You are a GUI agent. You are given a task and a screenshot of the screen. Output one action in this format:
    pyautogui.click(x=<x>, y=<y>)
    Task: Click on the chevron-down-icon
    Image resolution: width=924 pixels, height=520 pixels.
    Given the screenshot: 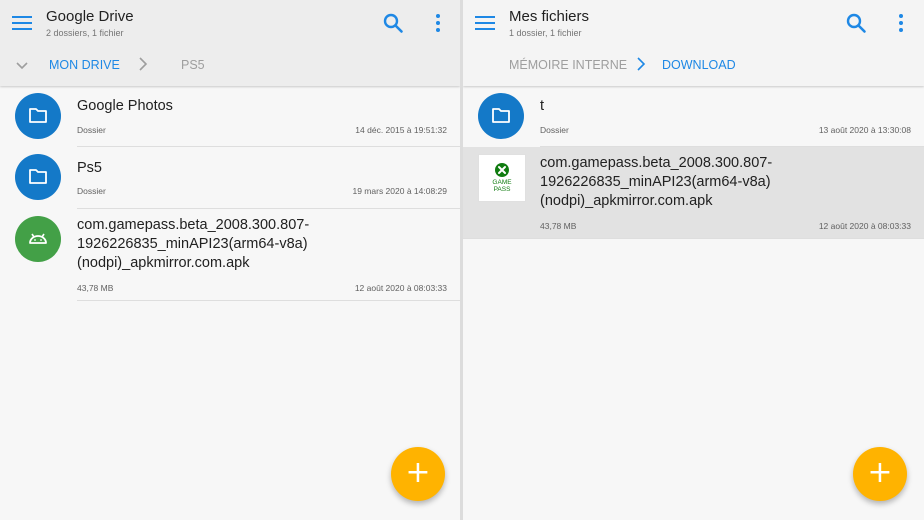 What is the action you would take?
    pyautogui.click(x=22, y=66)
    